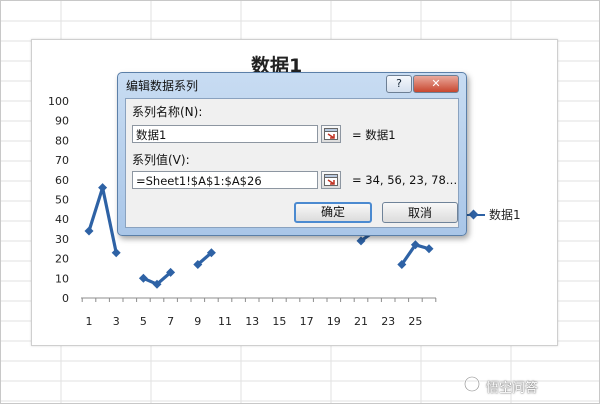 This screenshot has width=600, height=404. I want to click on y-tick-label: 80, so click(62, 140).